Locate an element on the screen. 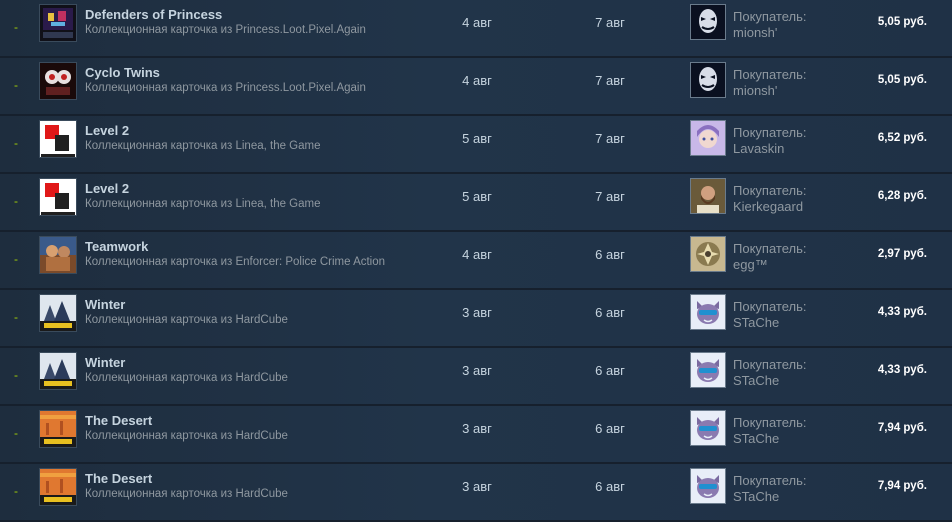  item-name: Teamwork is located at coordinates (116, 246).